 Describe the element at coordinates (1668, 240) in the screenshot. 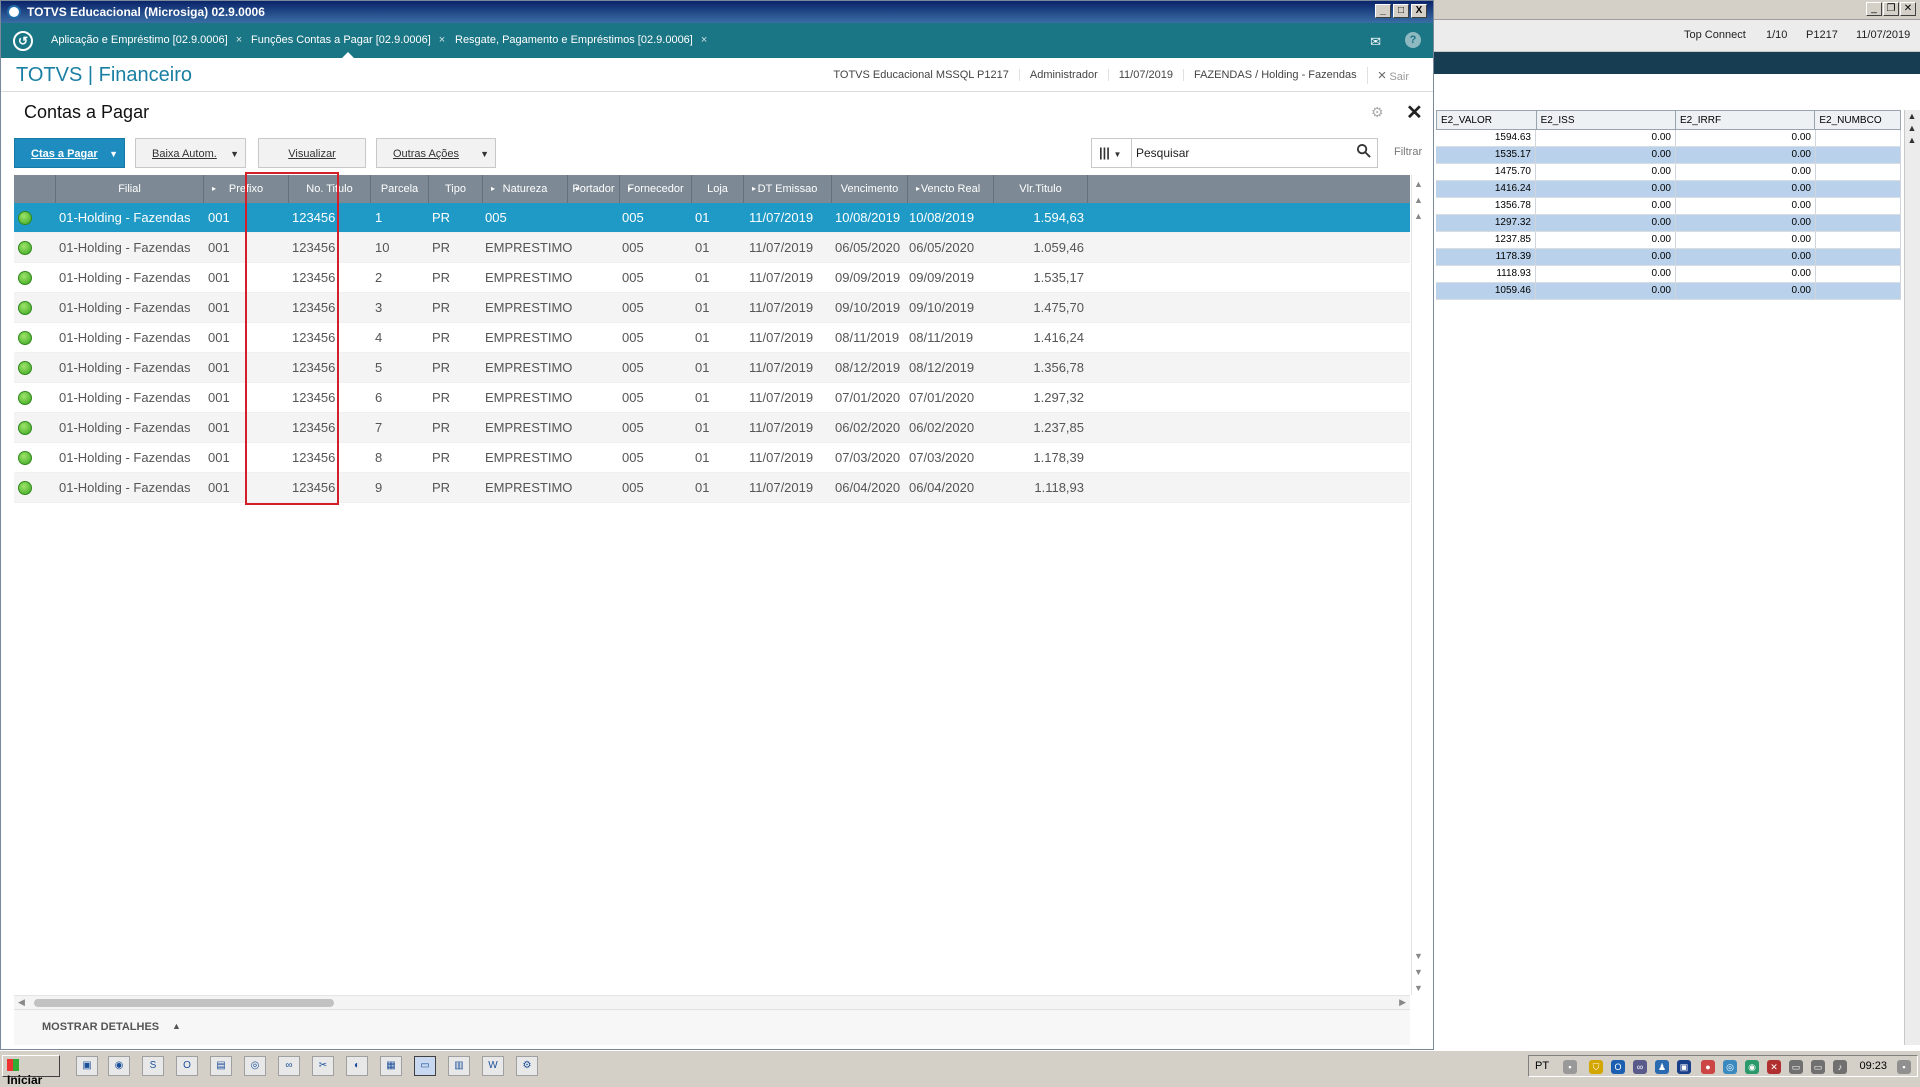

I see `bg-table-row: 1237.85 0.00 0.00` at that location.